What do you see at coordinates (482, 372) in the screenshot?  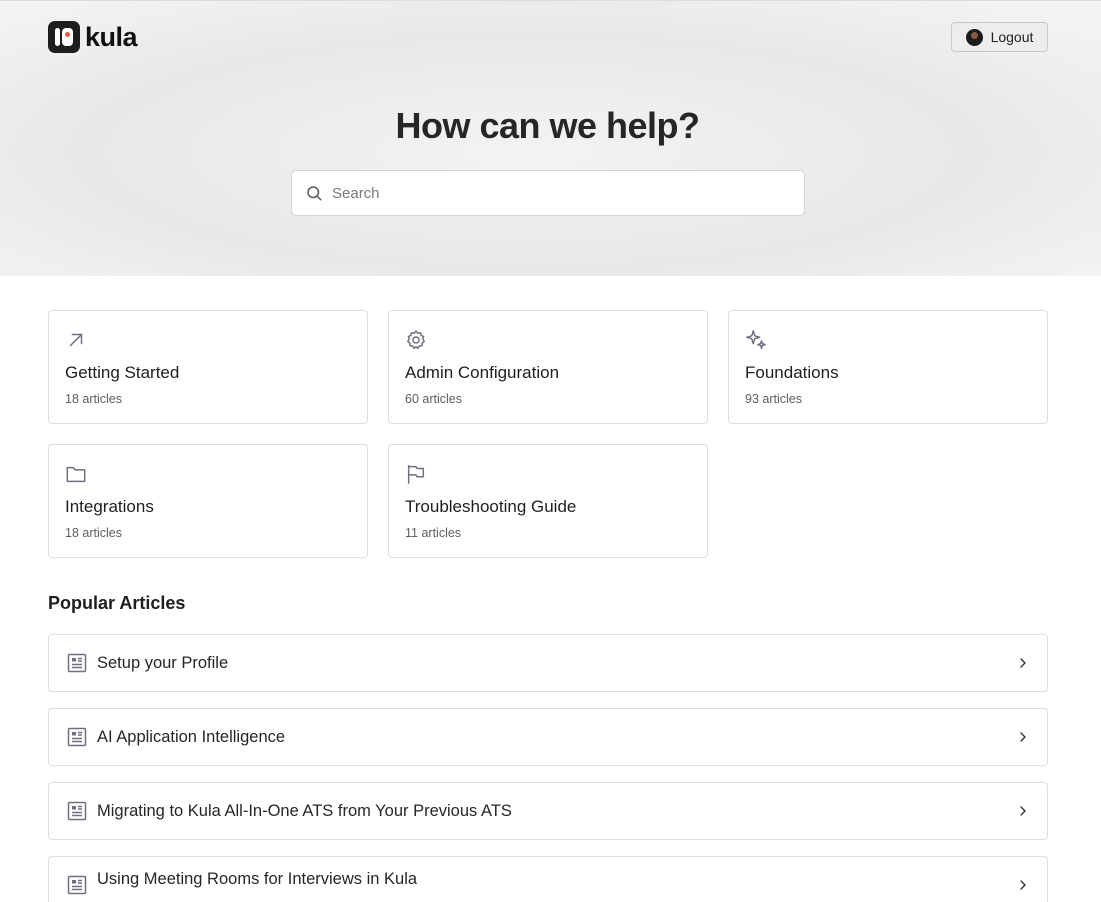 I see `category-title: Admin Configuration` at bounding box center [482, 372].